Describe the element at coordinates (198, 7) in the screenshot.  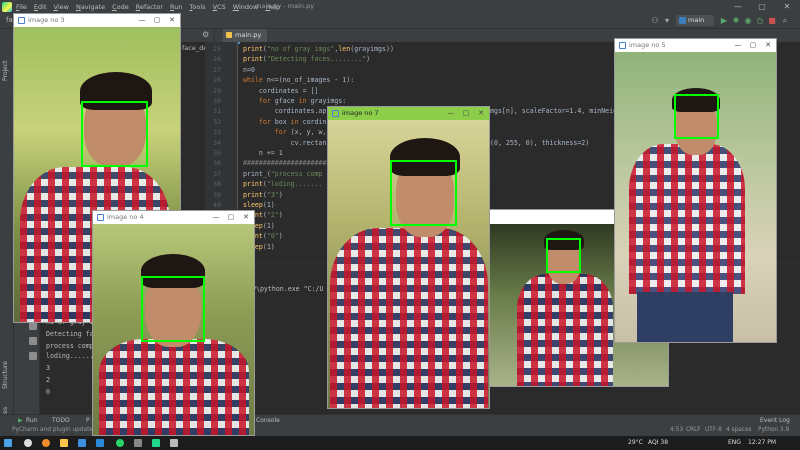
I see `menu-tools: Tools` at that location.